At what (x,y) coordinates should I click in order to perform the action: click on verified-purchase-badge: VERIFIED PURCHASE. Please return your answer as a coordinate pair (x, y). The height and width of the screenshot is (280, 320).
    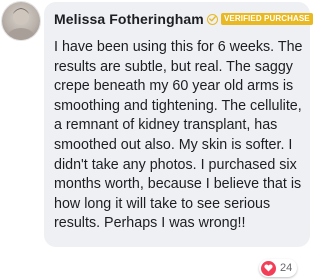
    Looking at the image, I should click on (260, 19).